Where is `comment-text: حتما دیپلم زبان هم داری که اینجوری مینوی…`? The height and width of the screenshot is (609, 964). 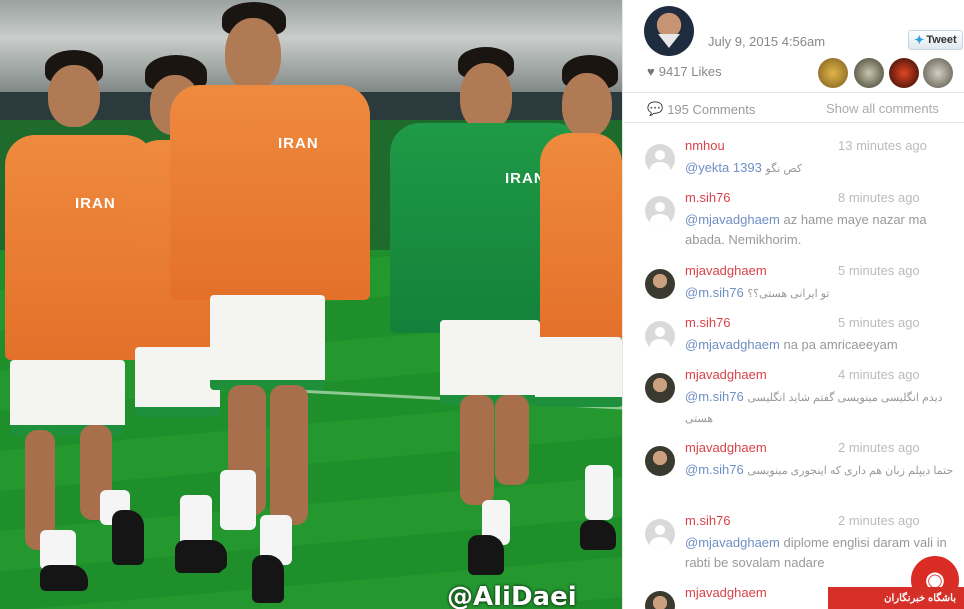 comment-text: حتما دیپلم زبان هم داری که اینجوری مینوی… is located at coordinates (850, 471).